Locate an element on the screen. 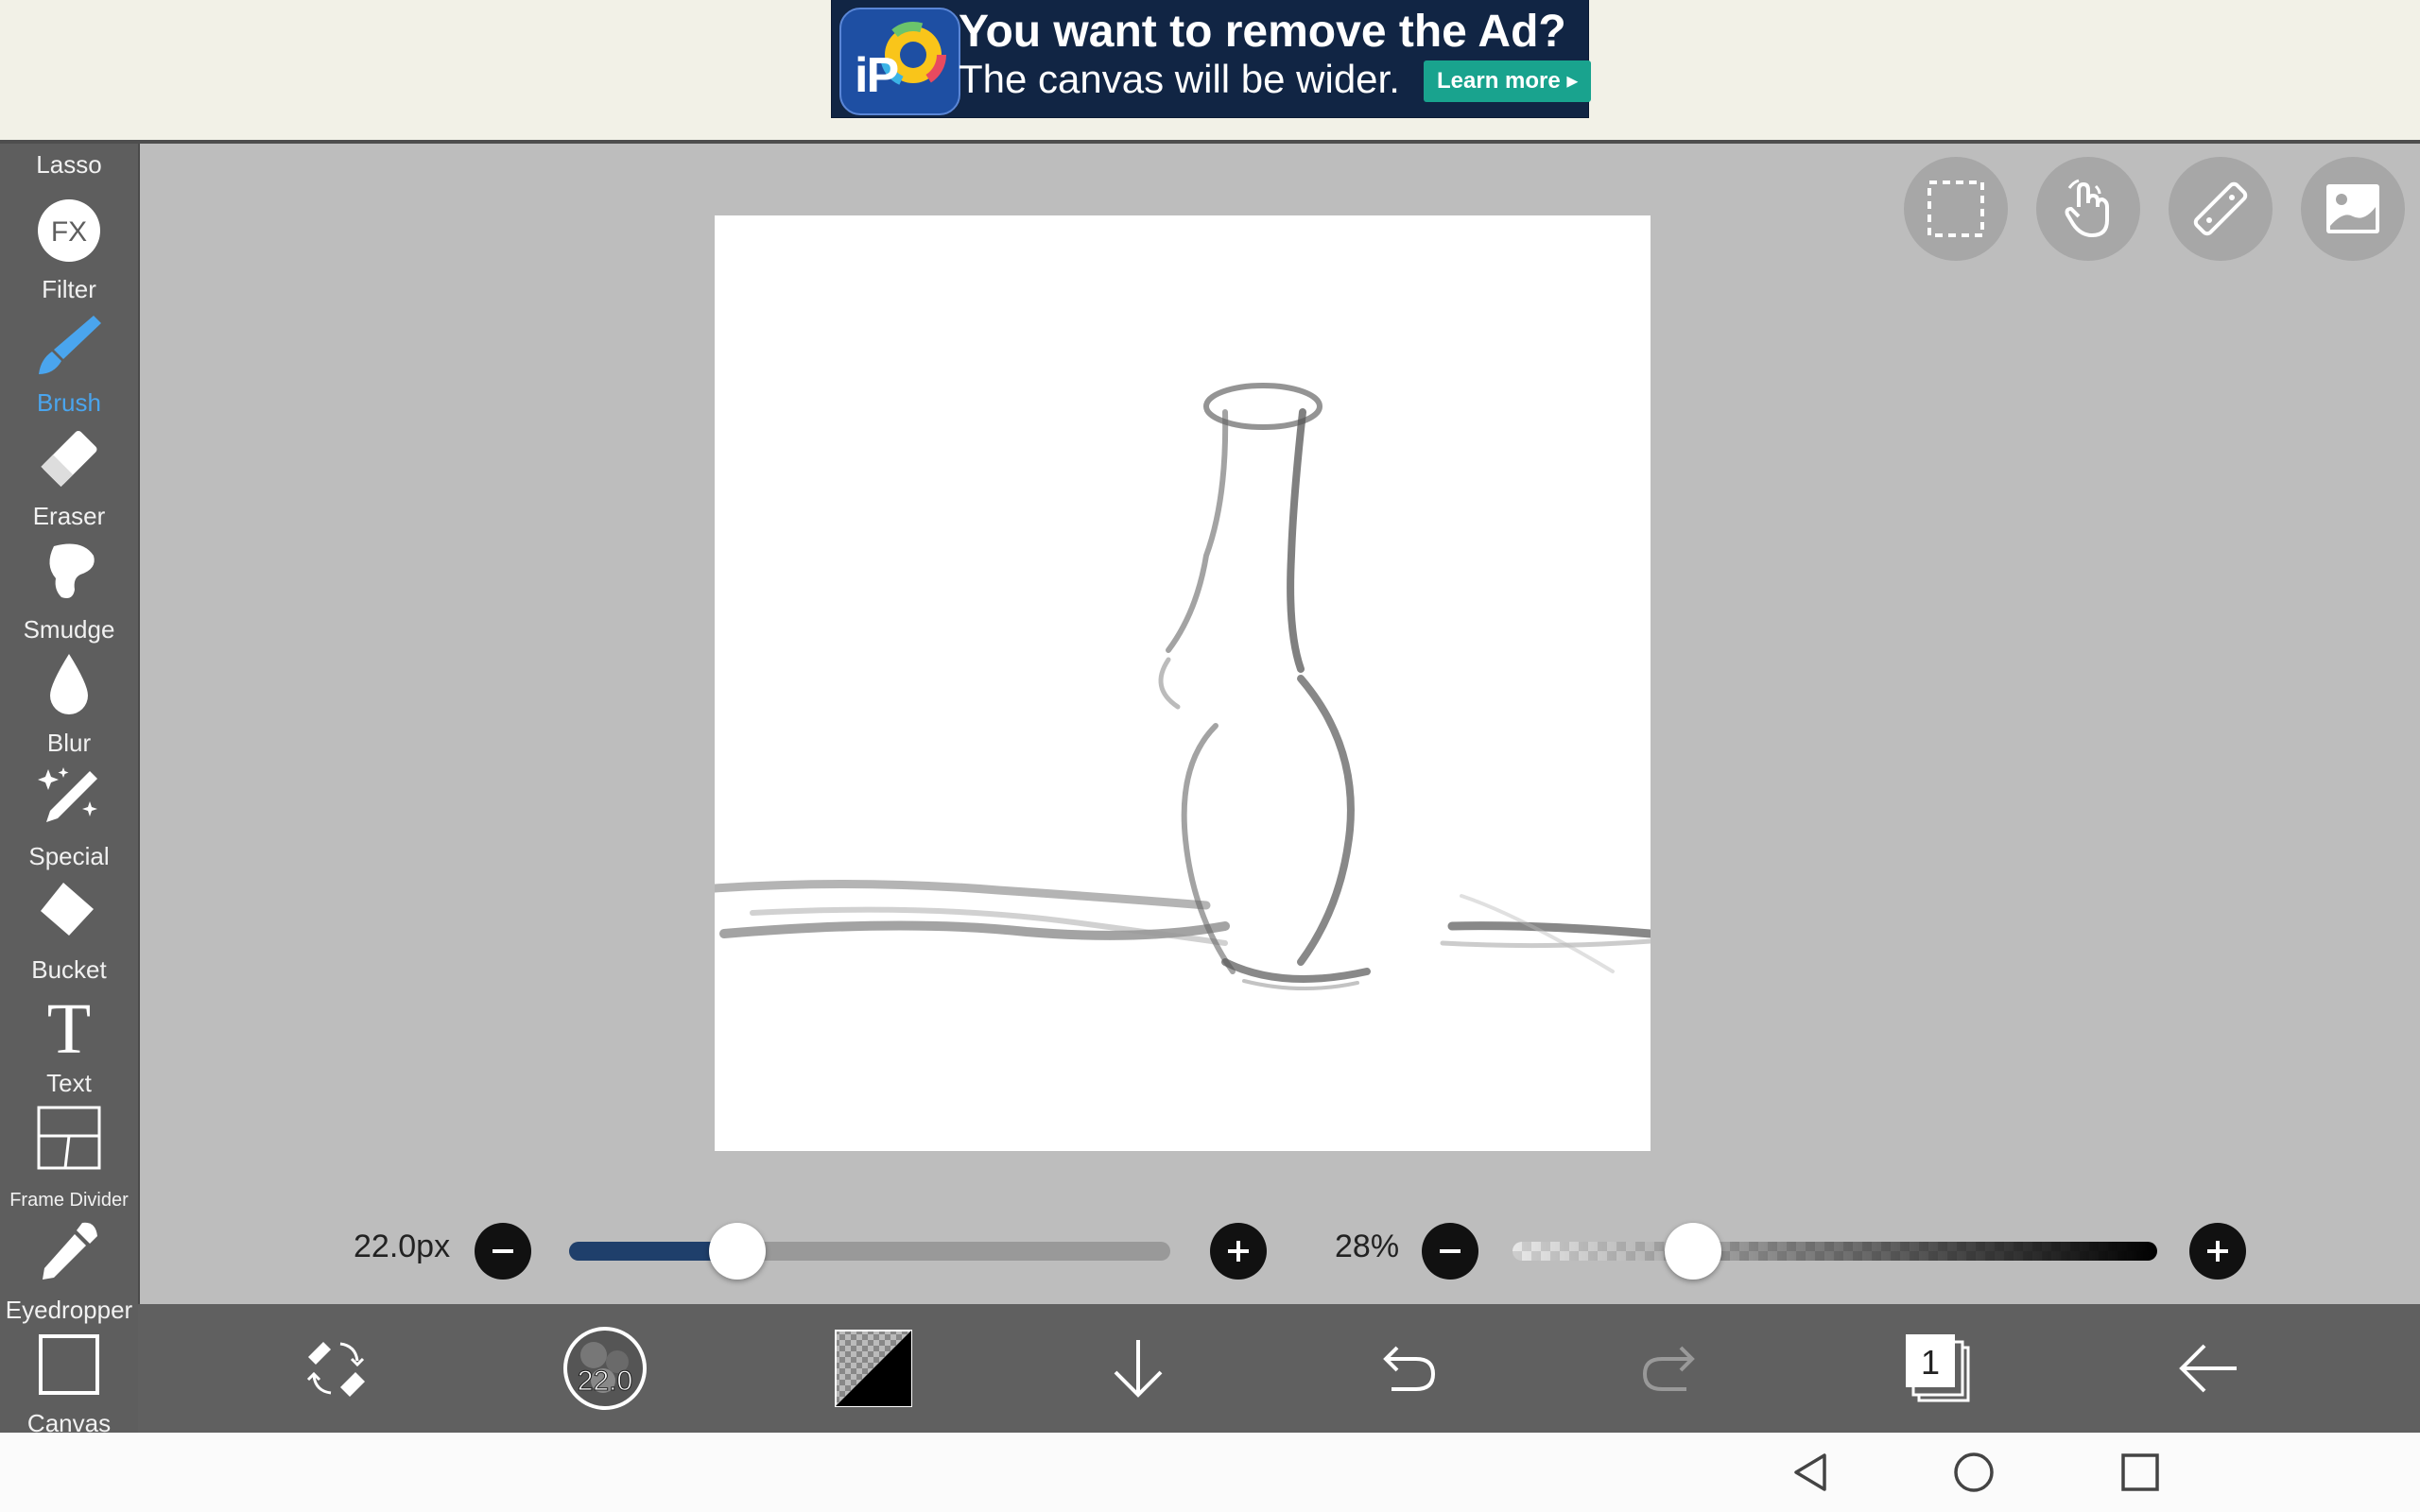 The height and width of the screenshot is (1512, 2420). tool-eraser: Eraser is located at coordinates (69, 476).